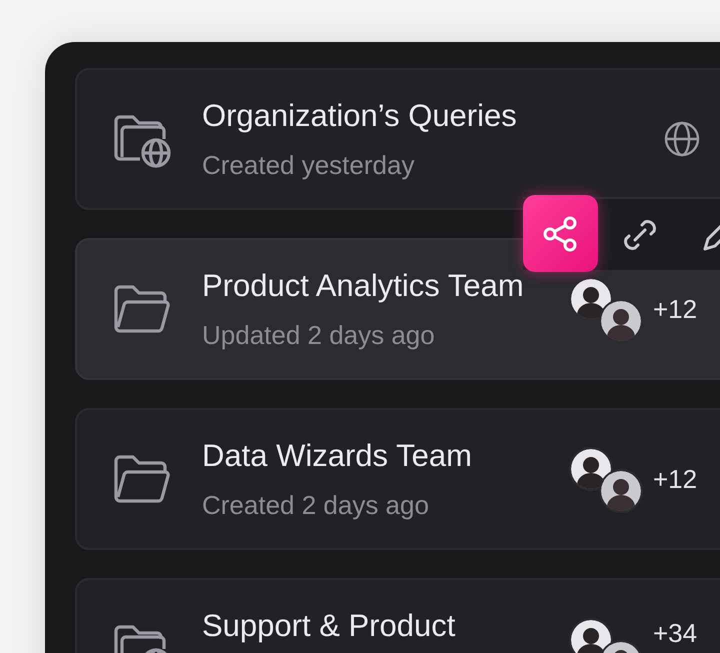  What do you see at coordinates (337, 456) in the screenshot?
I see `folder-title: Data Wizards Team` at bounding box center [337, 456].